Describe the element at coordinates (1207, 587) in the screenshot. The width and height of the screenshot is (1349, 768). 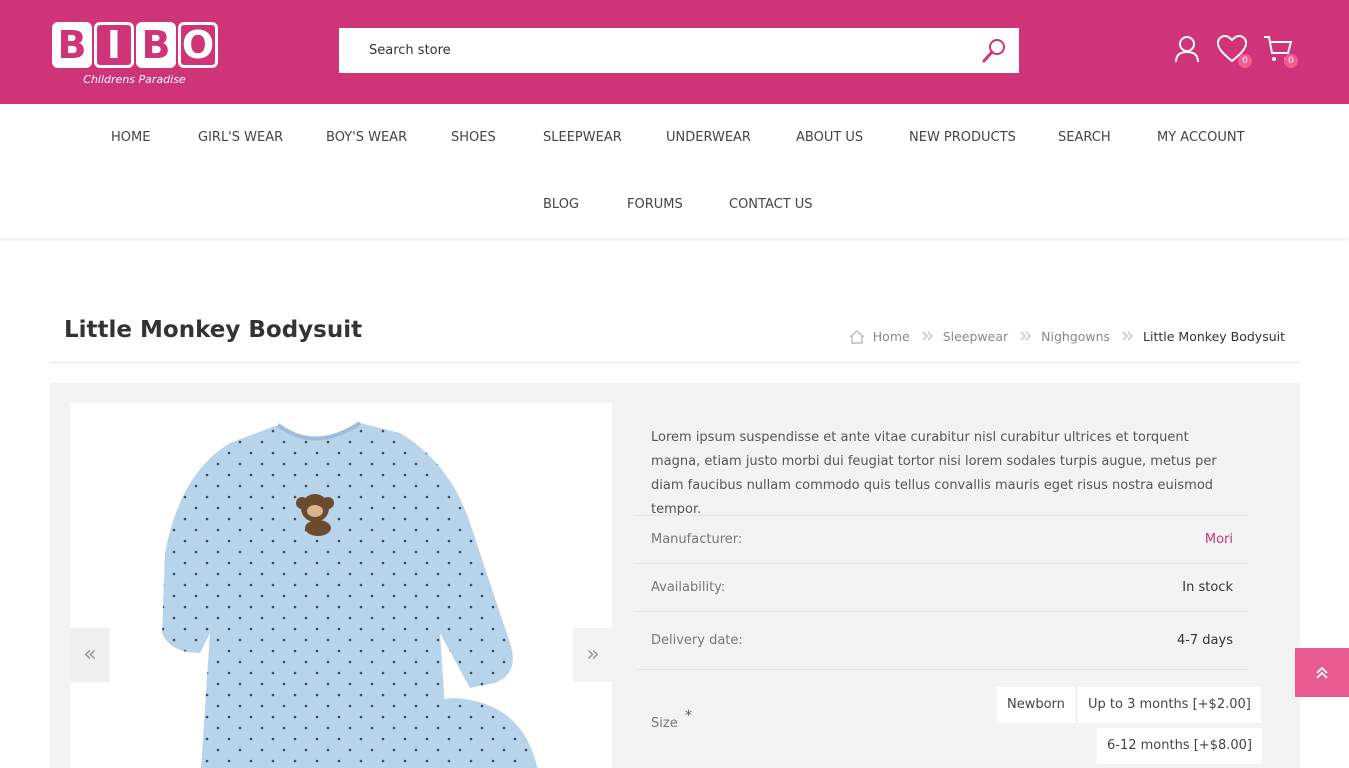
I see `availability-value: In stock` at that location.